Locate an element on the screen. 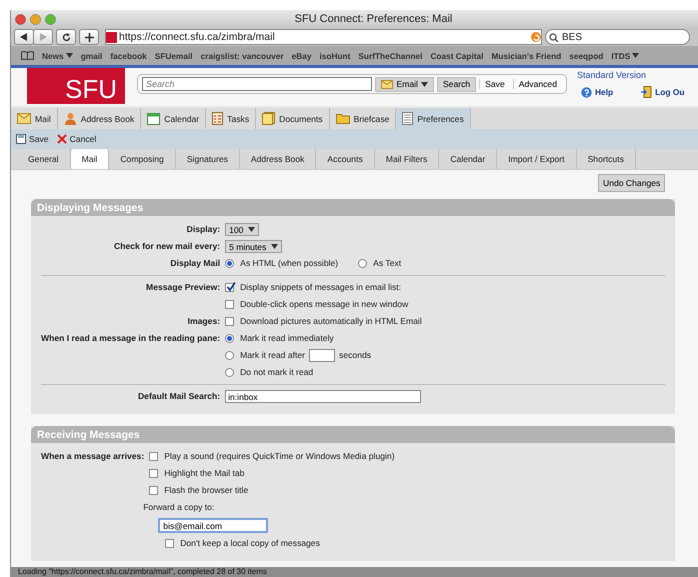  bookmark-link: News is located at coordinates (57, 55).